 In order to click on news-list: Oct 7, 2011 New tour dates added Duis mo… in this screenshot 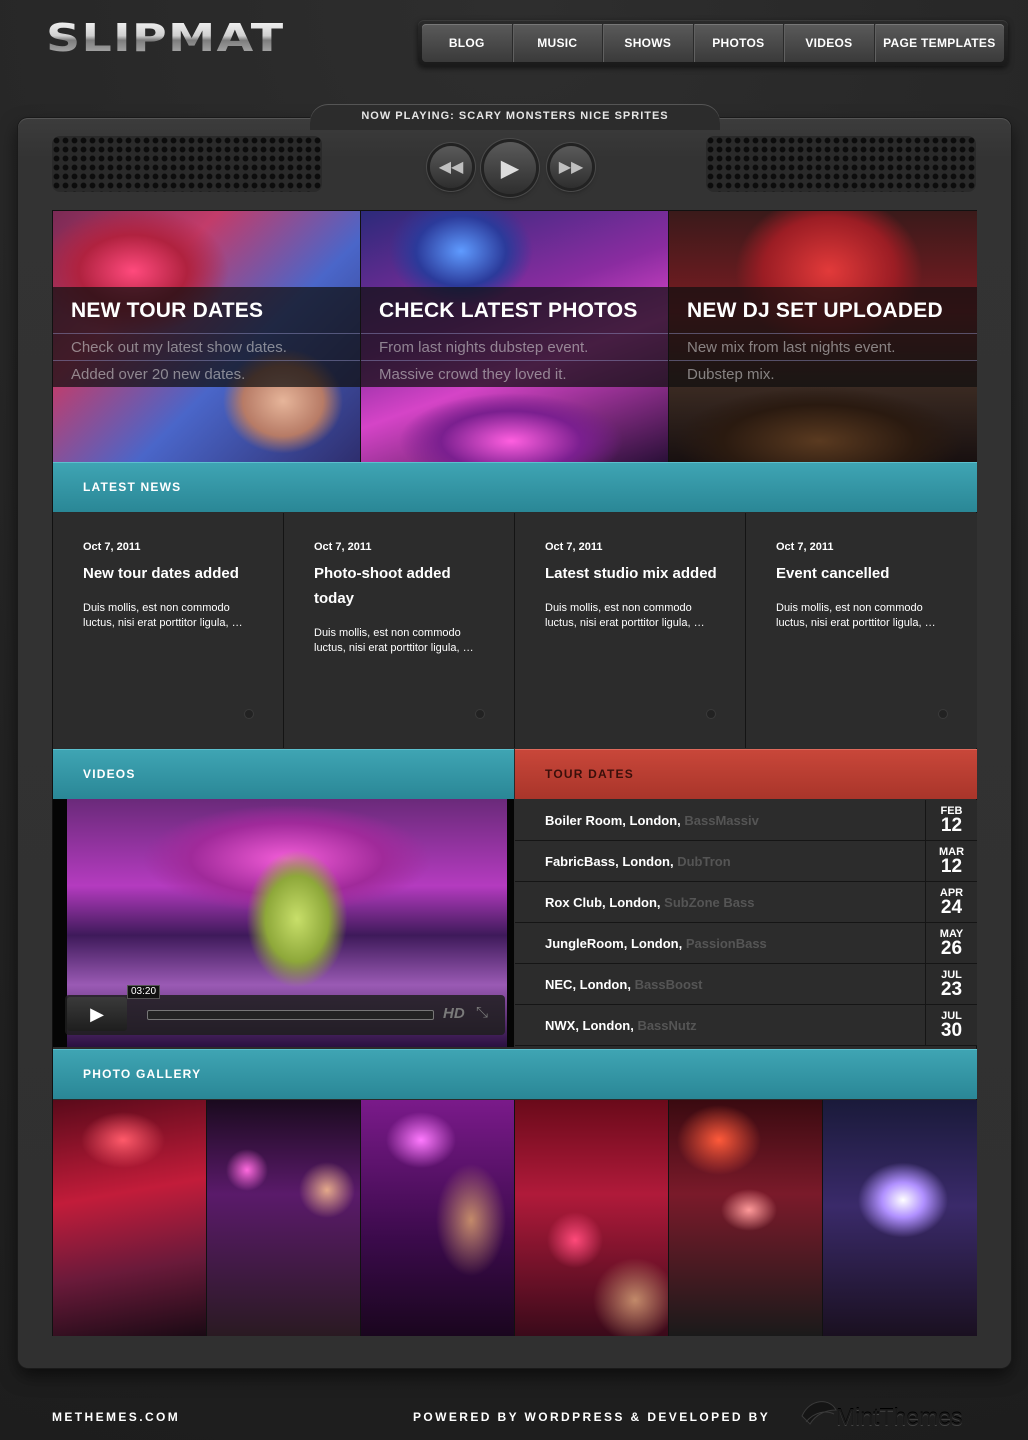, I will do `click(515, 630)`.